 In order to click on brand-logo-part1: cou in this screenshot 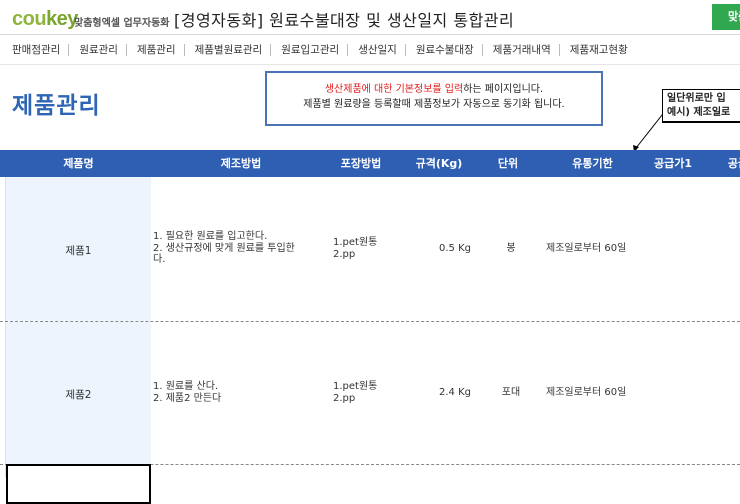, I will do `click(29, 19)`.